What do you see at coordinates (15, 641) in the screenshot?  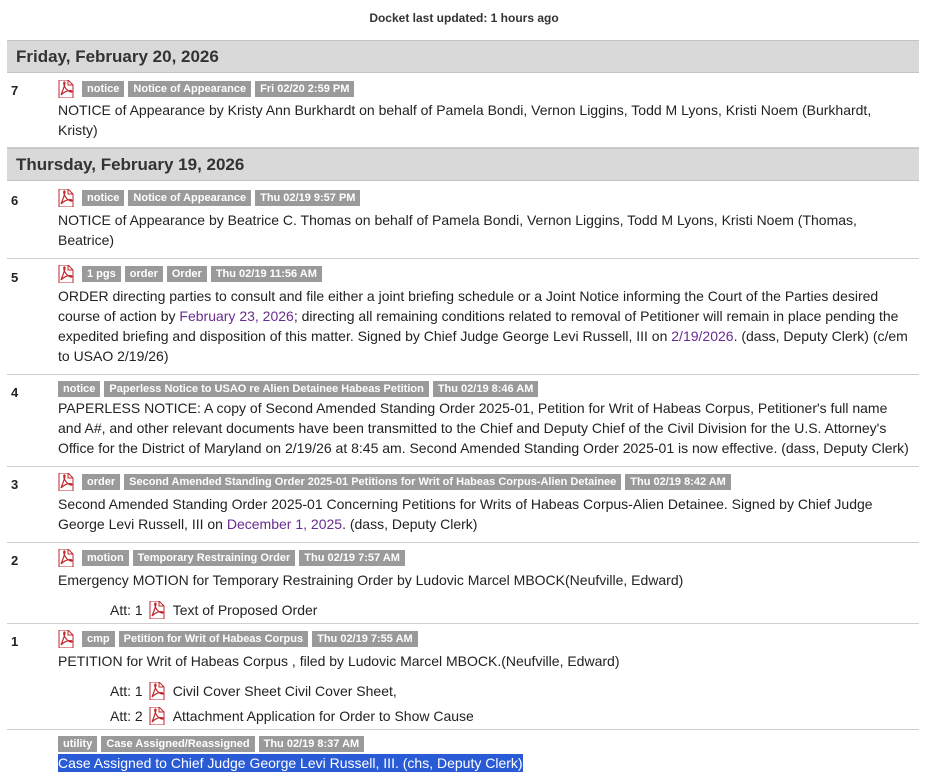 I see `entry-number: 1` at bounding box center [15, 641].